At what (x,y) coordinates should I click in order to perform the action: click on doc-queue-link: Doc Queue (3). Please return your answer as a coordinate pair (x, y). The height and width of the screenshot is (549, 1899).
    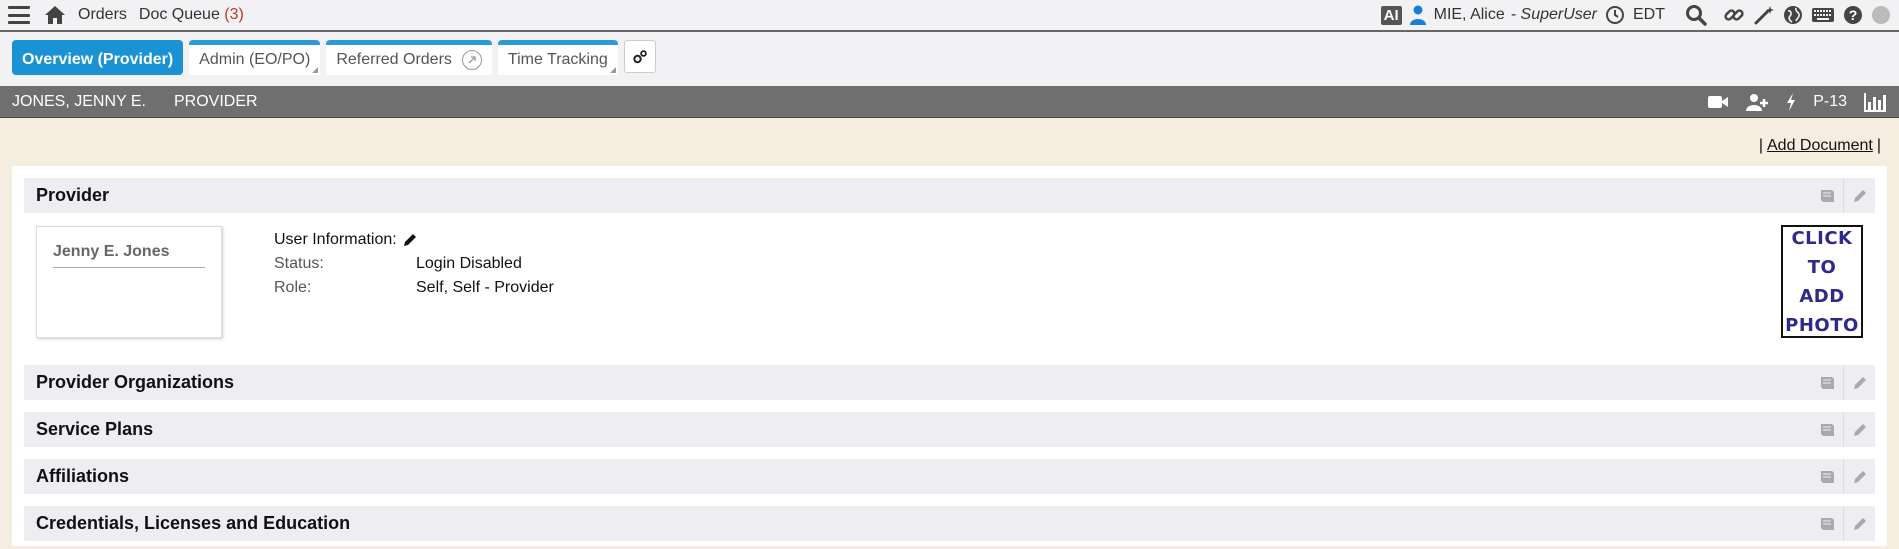
    Looking at the image, I should click on (191, 15).